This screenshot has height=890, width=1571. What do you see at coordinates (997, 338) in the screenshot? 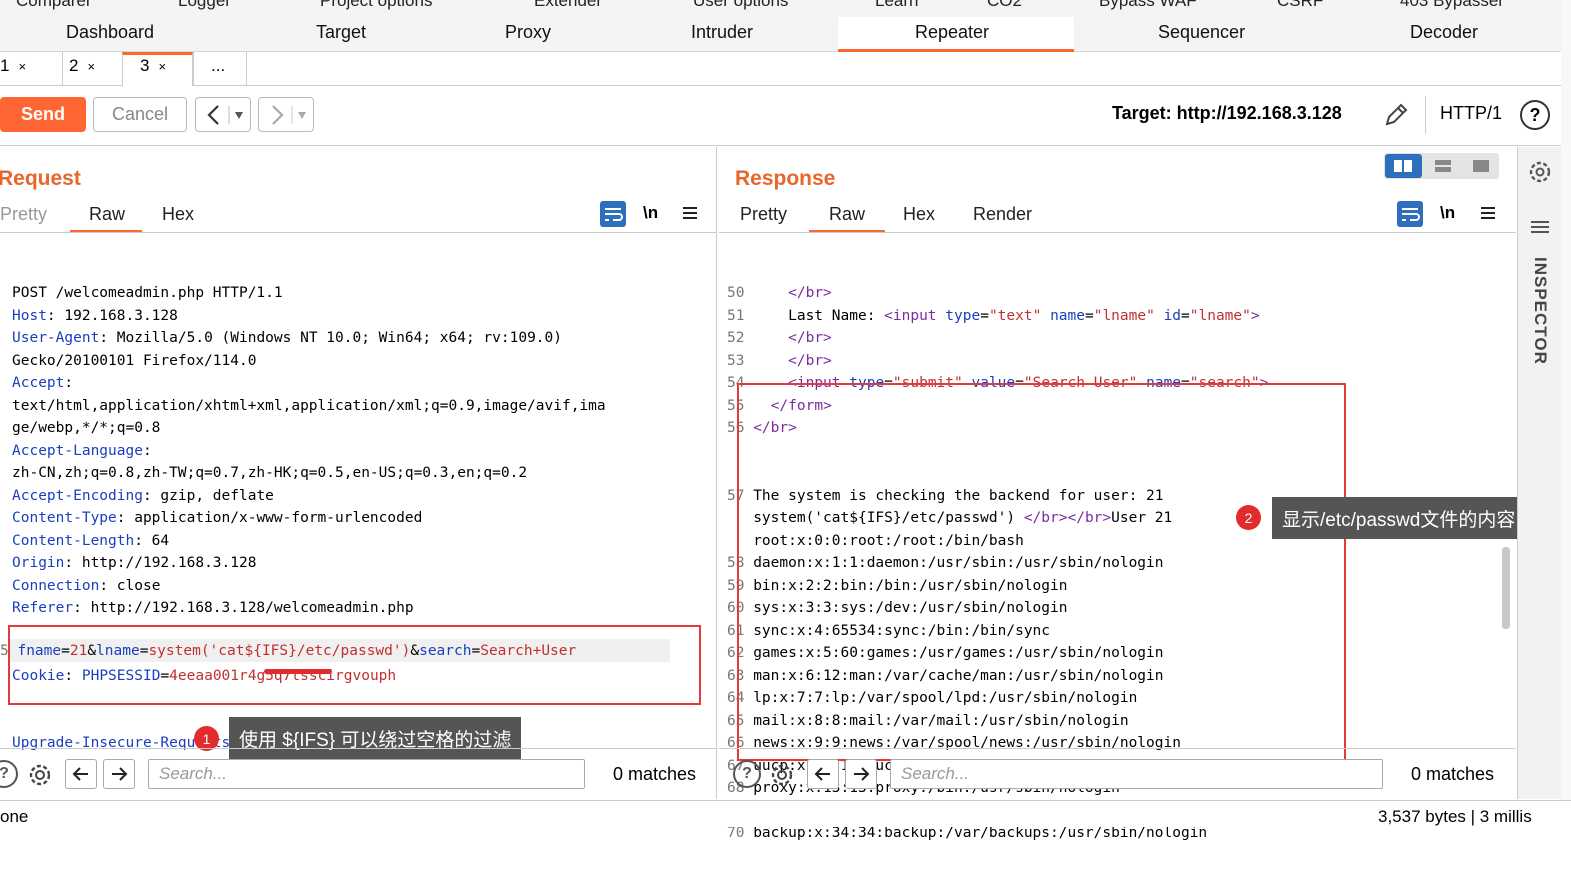
I see `response-line: 52 </br>` at bounding box center [997, 338].